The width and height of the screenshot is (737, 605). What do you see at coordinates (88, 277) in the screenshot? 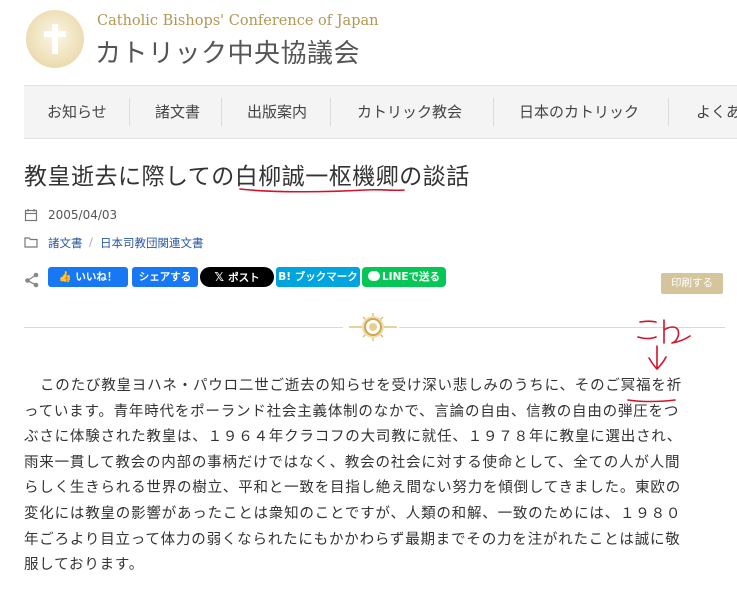
I see `facebook-like-button: 👍 いいね！` at bounding box center [88, 277].